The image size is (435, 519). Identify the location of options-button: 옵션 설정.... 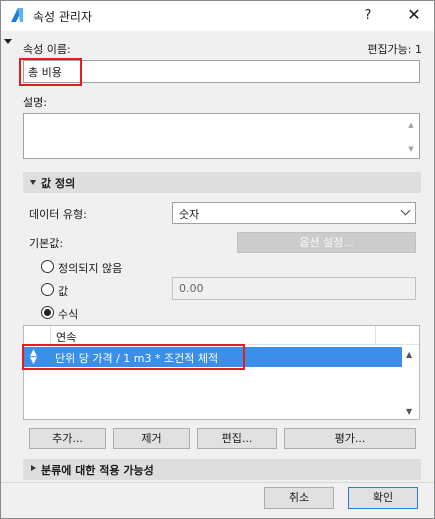
(326, 242).